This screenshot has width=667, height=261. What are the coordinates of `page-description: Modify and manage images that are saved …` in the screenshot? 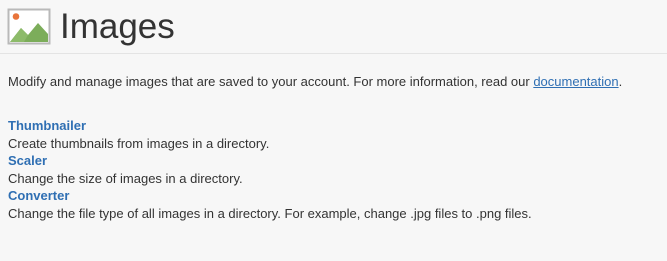 It's located at (315, 81).